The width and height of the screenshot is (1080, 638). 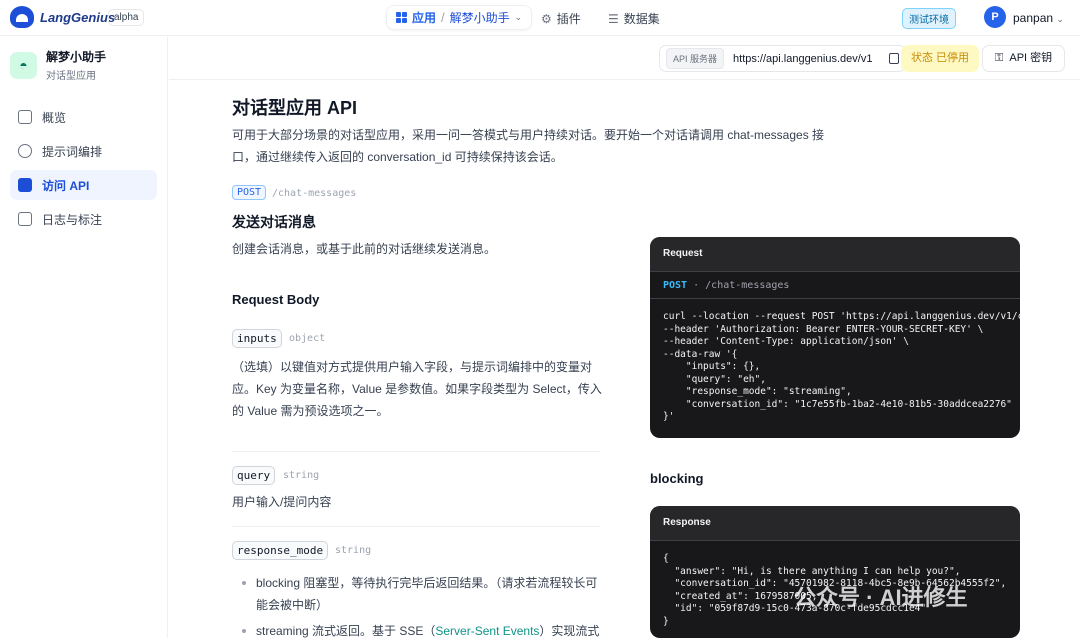 I want to click on avatar: P, so click(x=995, y=17).